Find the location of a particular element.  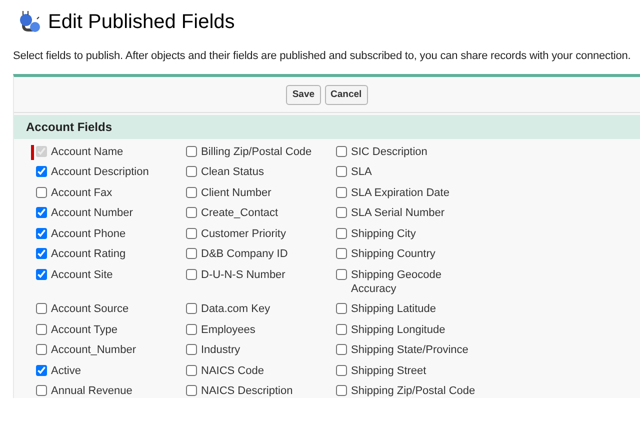

field-label: Shipping City is located at coordinates (383, 233).